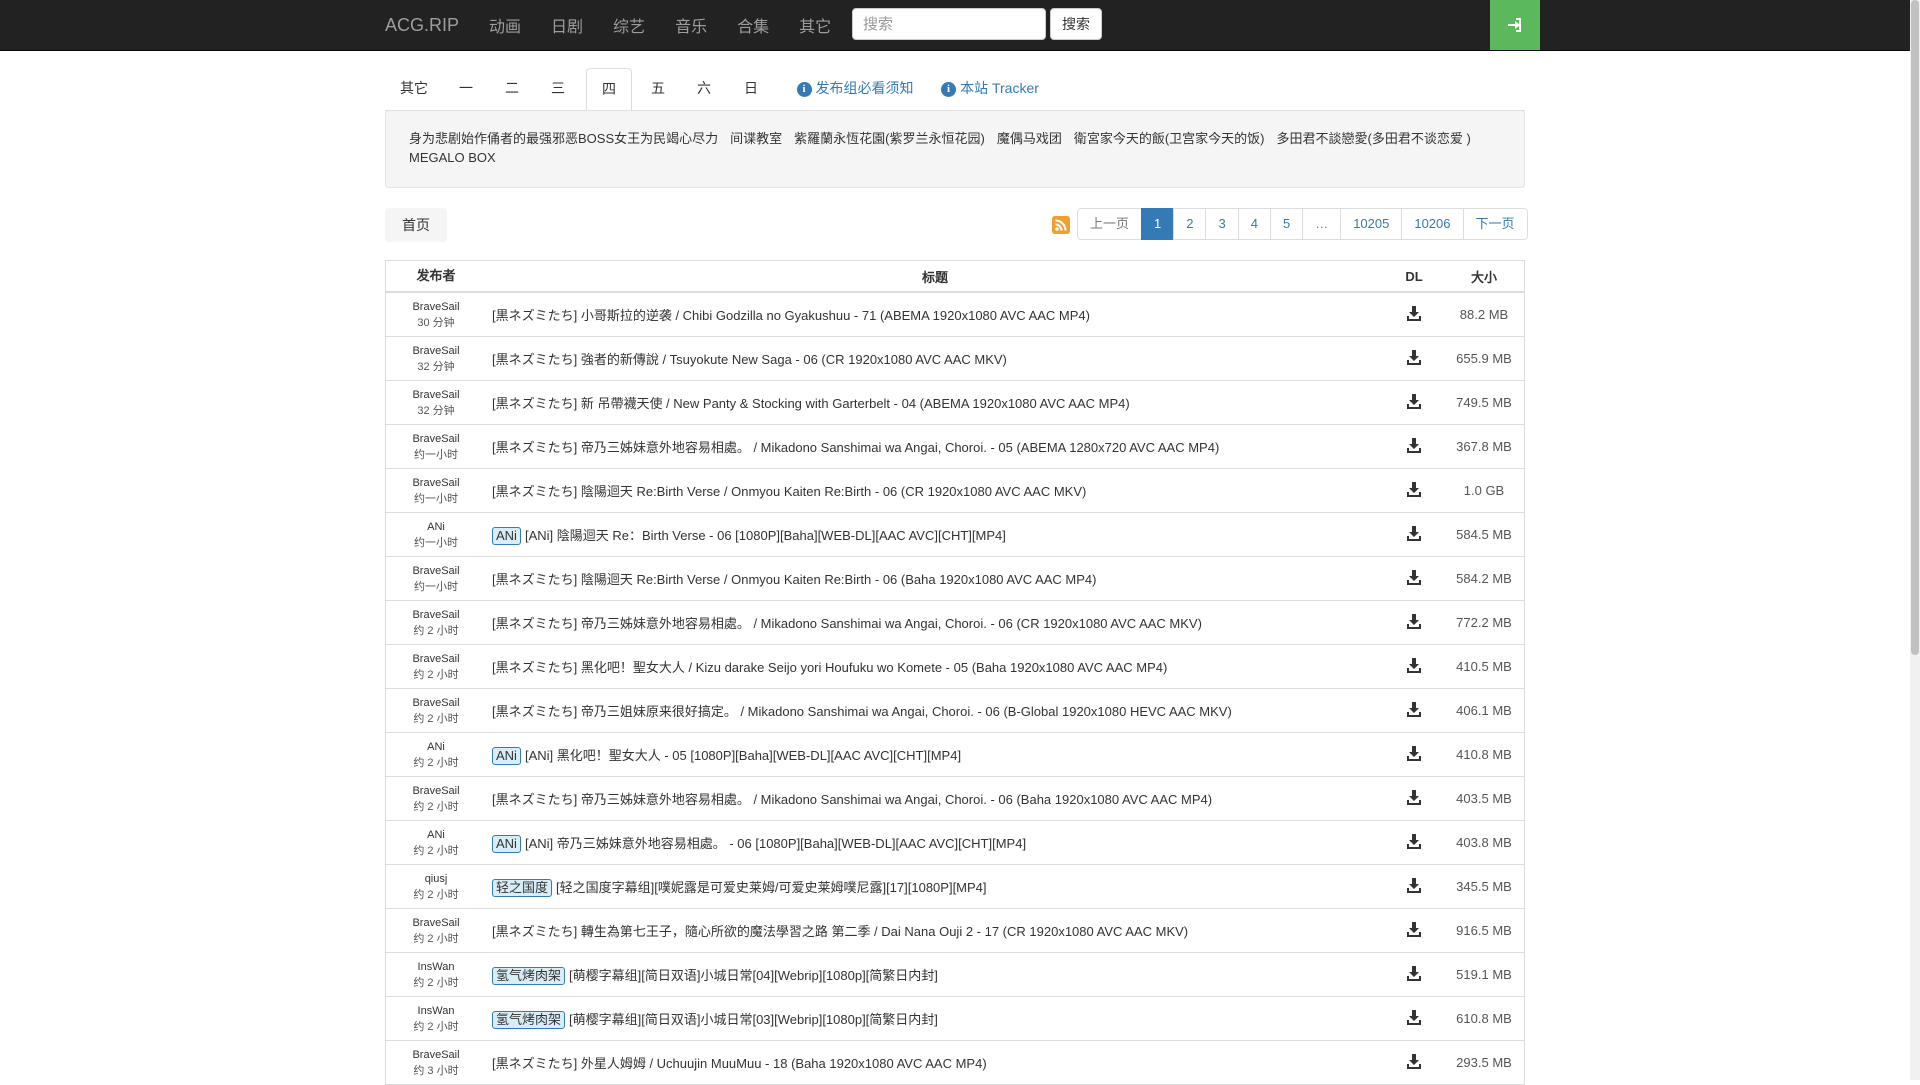 Image resolution: width=1920 pixels, height=1085 pixels. Describe the element at coordinates (751, 88) in the screenshot. I see `tab-sun: 日` at that location.